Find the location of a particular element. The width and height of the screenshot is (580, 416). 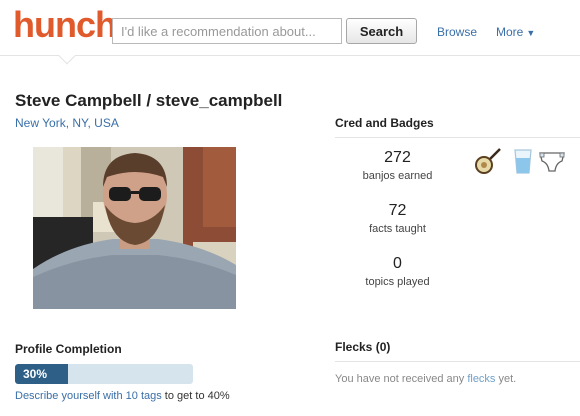

stat-value: 0 is located at coordinates (397, 263).